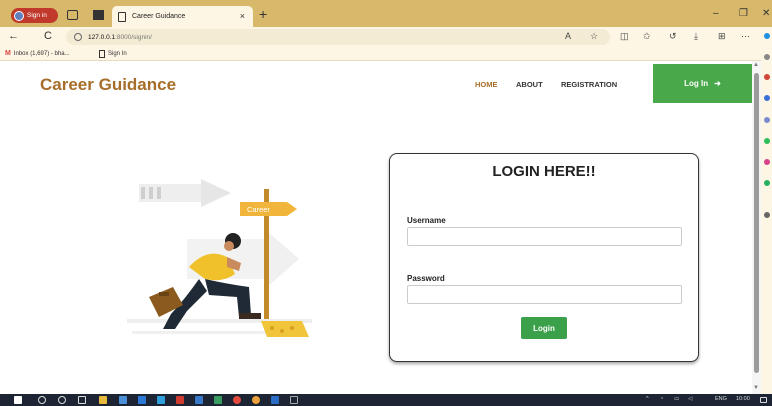  I want to click on tray-chevron-icon: ^, so click(647, 399).